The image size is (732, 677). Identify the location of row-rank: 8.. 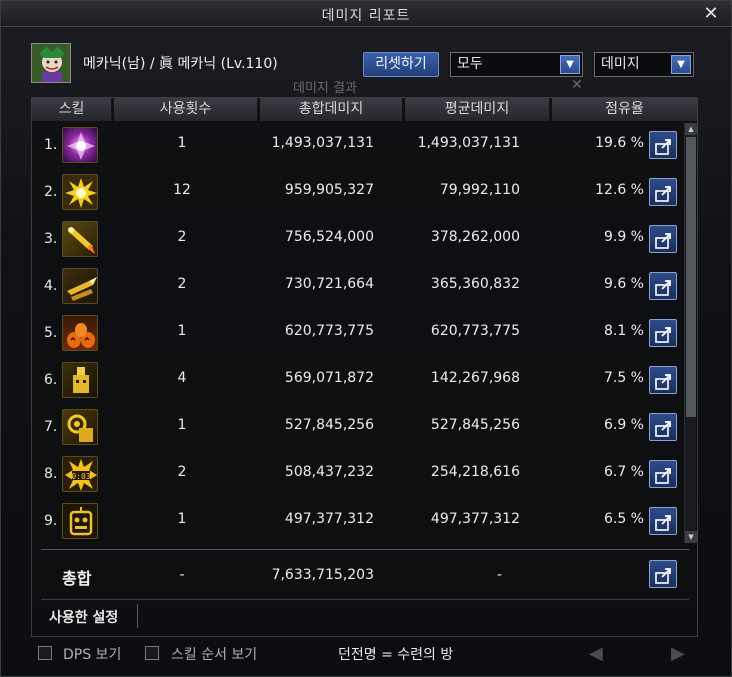
(51, 474).